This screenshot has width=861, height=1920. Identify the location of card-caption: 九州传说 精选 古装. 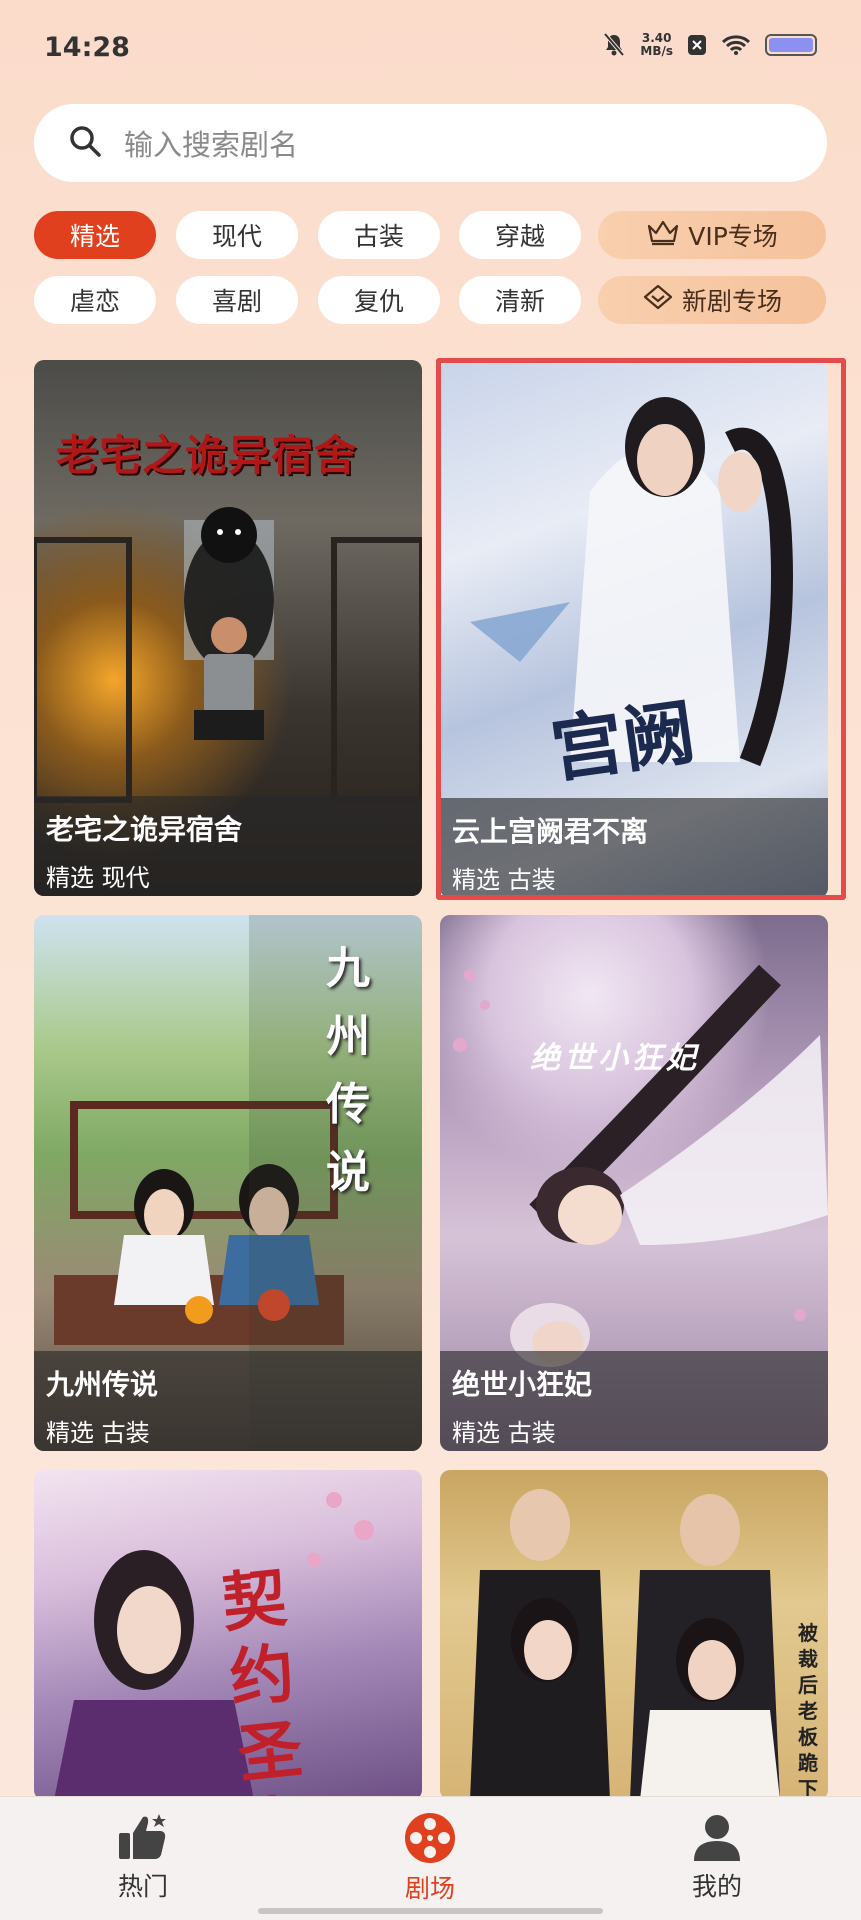
(228, 1401).